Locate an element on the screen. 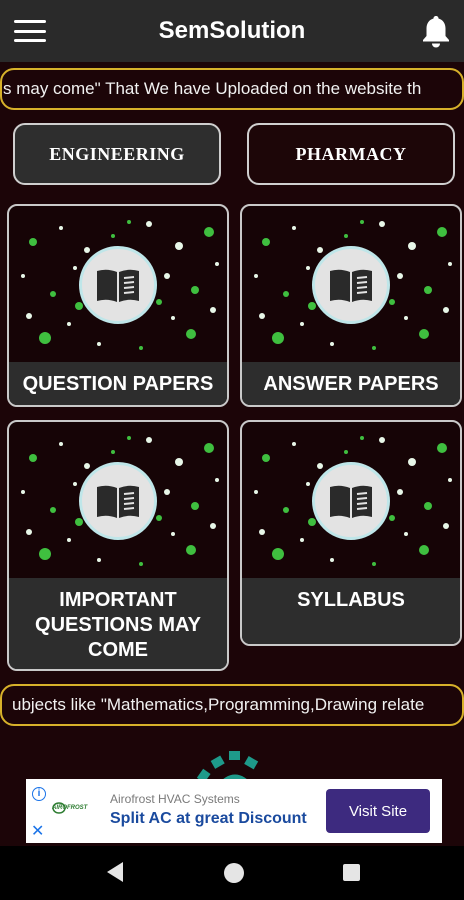  app-bar: SemSolution is located at coordinates (232, 31).